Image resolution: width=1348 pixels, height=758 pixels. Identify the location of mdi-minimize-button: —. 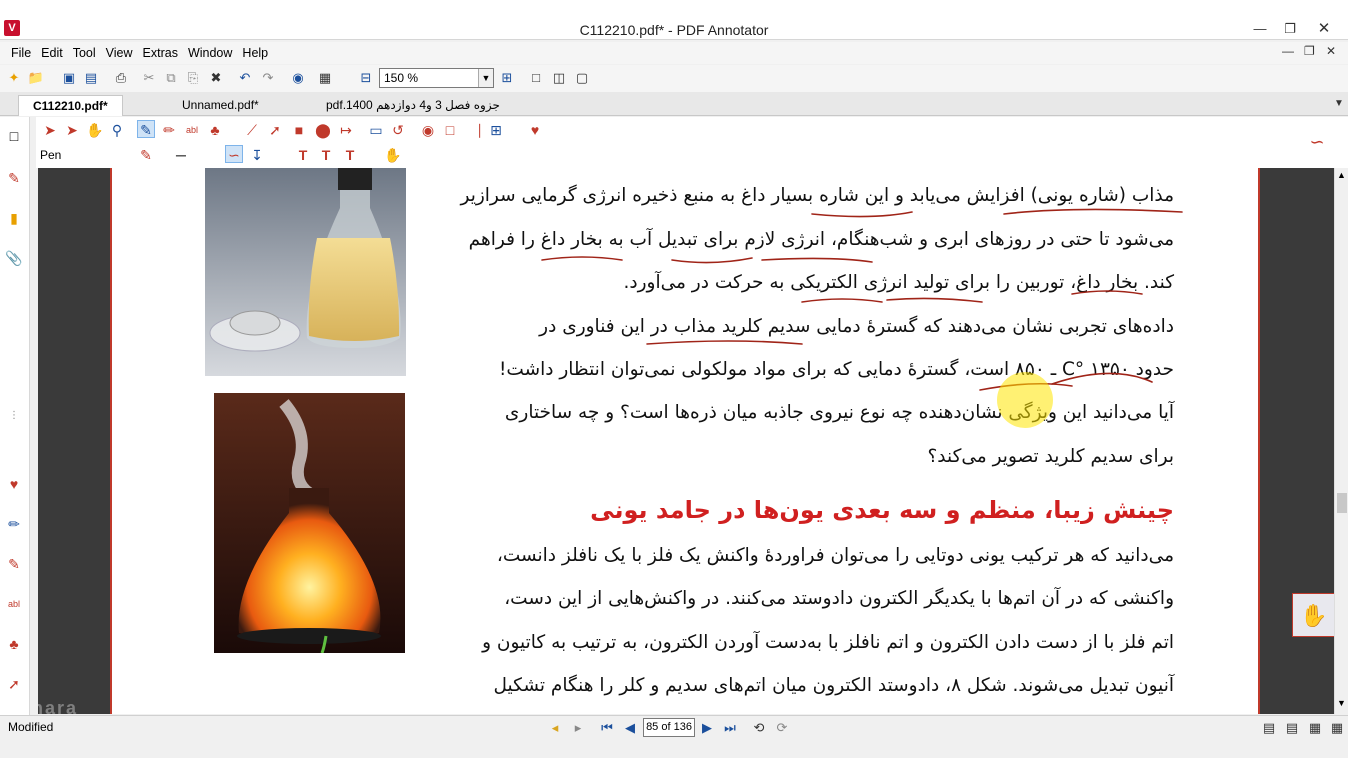
(1288, 51).